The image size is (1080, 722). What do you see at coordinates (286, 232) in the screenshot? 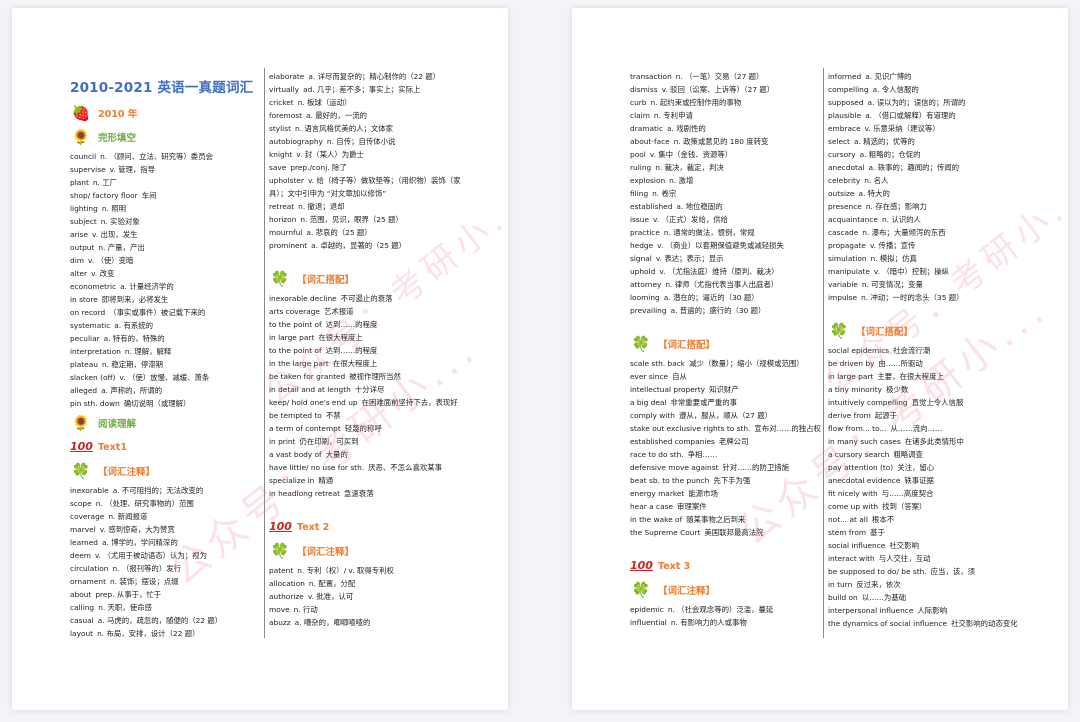
I see `vocab-term: mournful` at bounding box center [286, 232].